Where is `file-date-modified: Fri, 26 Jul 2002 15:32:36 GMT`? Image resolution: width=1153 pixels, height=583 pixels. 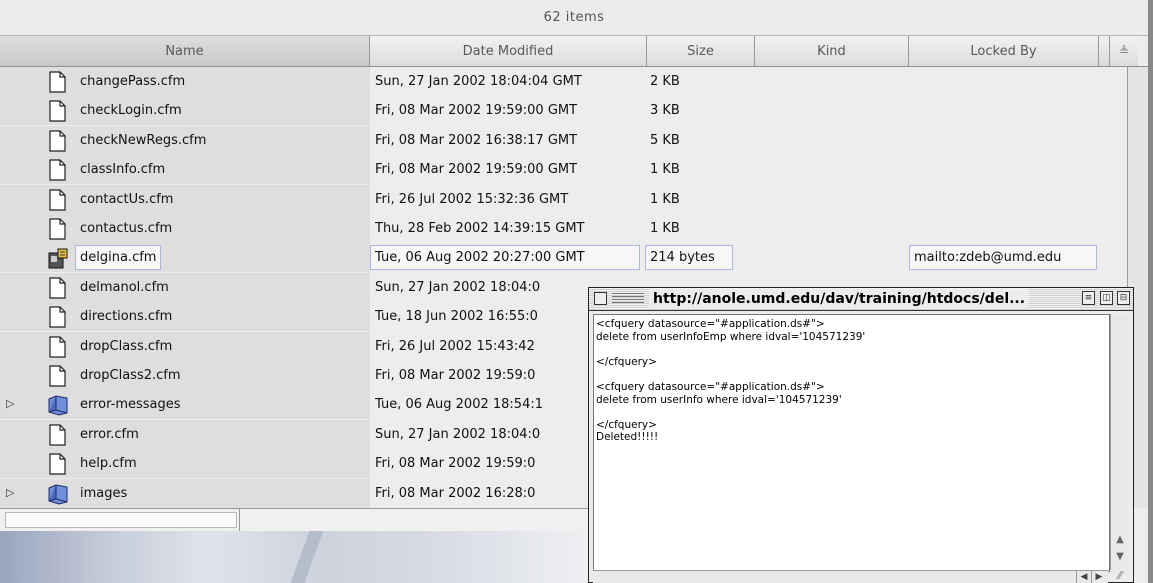
file-date-modified: Fri, 26 Jul 2002 15:32:36 GMT is located at coordinates (472, 199).